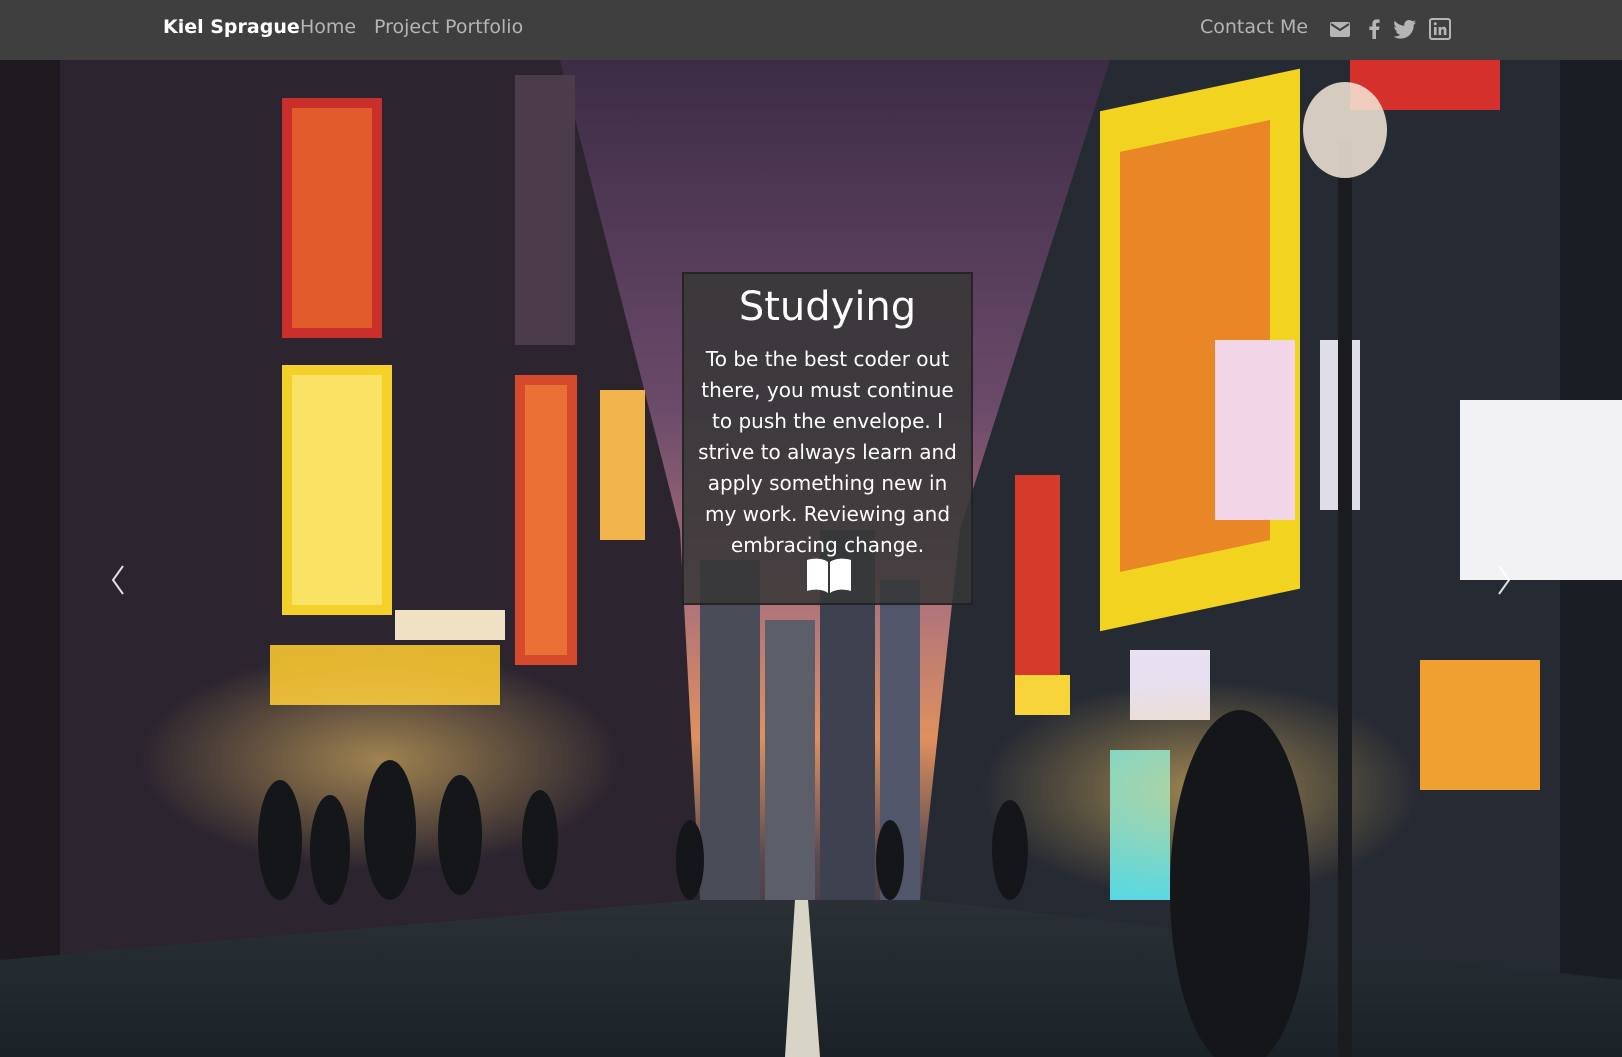  I want to click on nav-home-link: Home, so click(328, 27).